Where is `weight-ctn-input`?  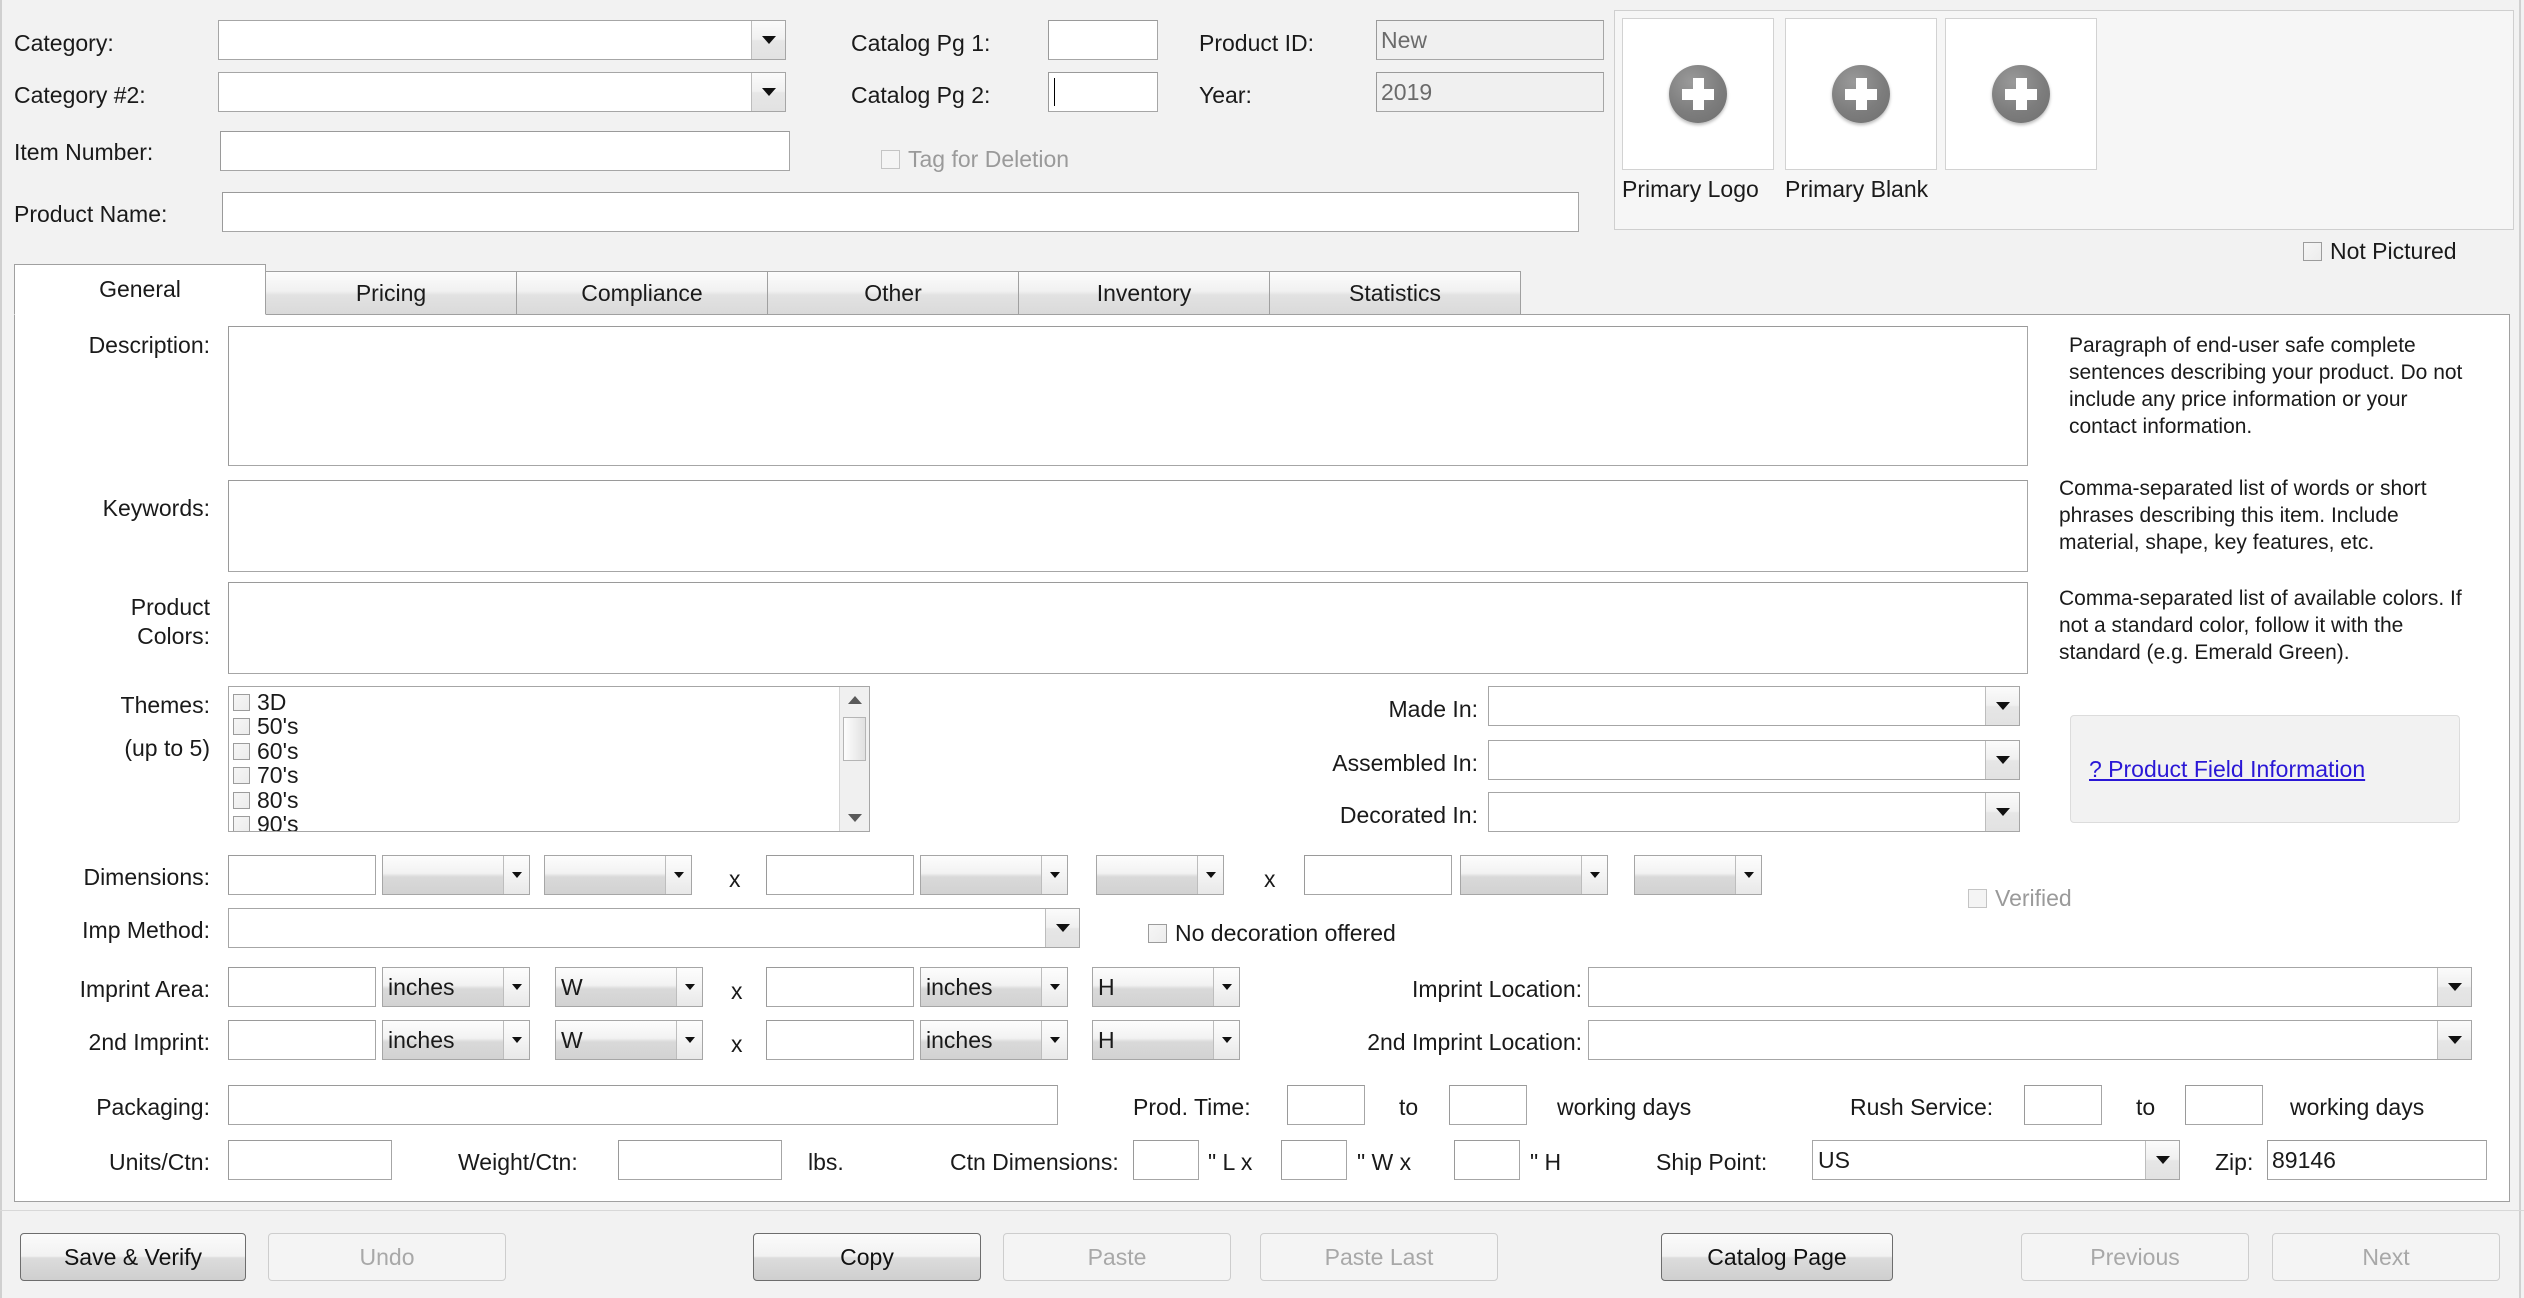
weight-ctn-input is located at coordinates (700, 1160).